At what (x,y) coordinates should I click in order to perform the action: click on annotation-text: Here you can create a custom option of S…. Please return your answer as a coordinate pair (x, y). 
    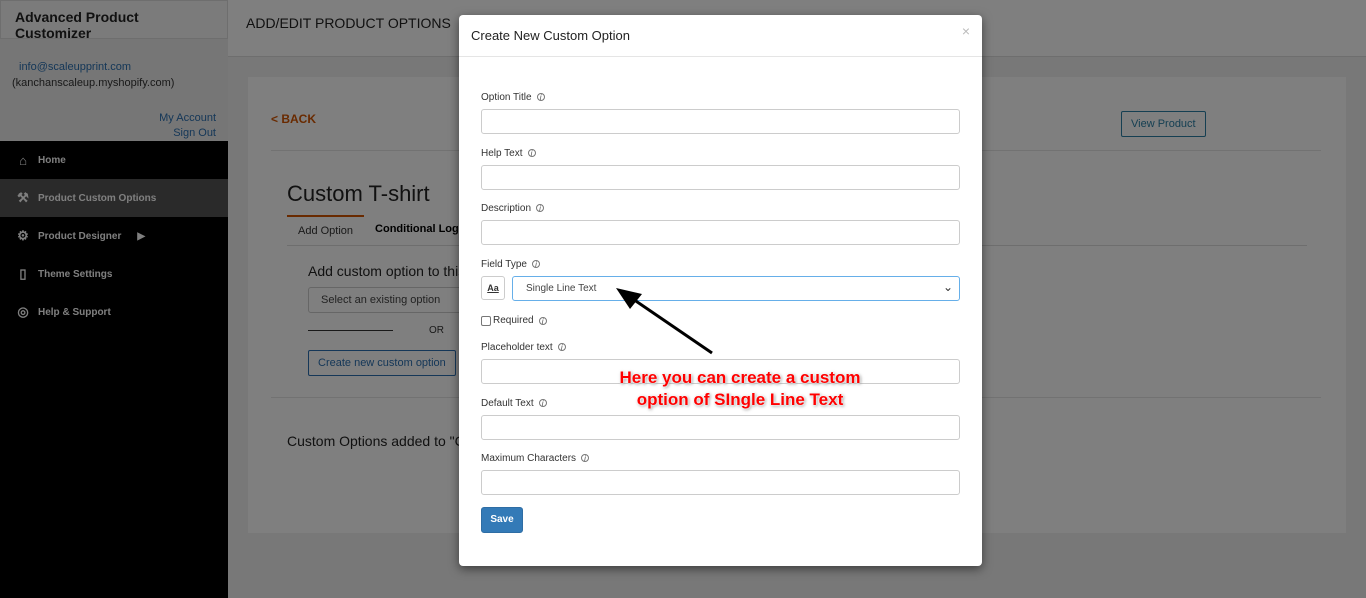
    Looking at the image, I should click on (740, 388).